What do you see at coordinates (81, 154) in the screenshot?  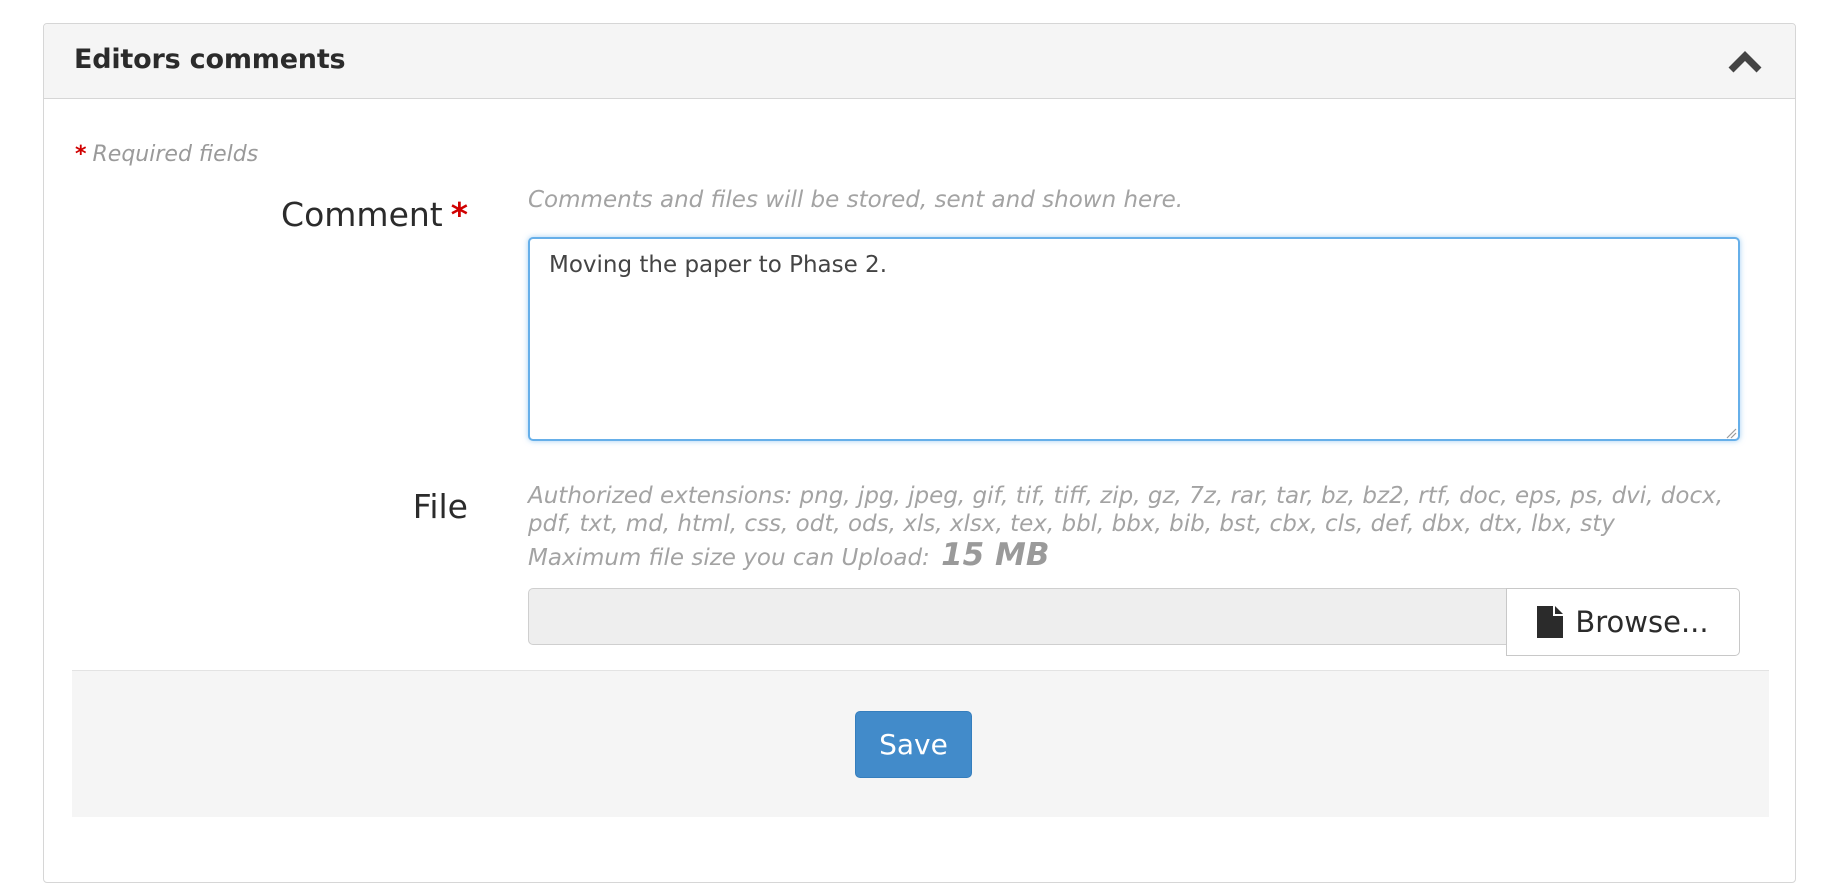 I see `required-star: *` at bounding box center [81, 154].